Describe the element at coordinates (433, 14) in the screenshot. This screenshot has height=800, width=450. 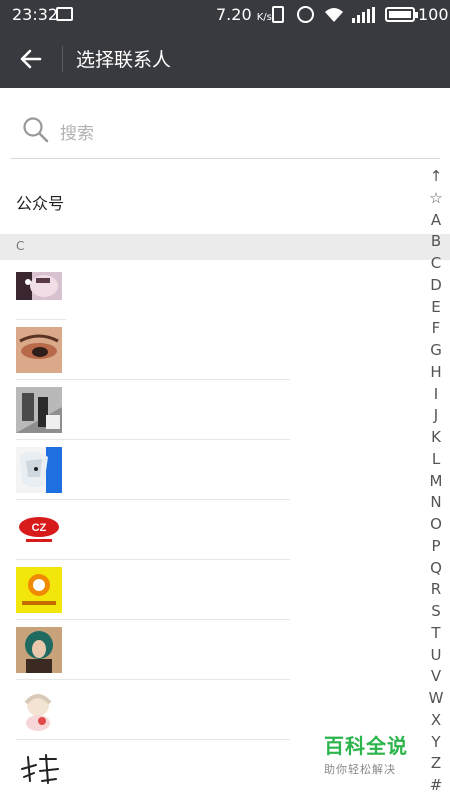
I see `battery-percent: 100` at that location.